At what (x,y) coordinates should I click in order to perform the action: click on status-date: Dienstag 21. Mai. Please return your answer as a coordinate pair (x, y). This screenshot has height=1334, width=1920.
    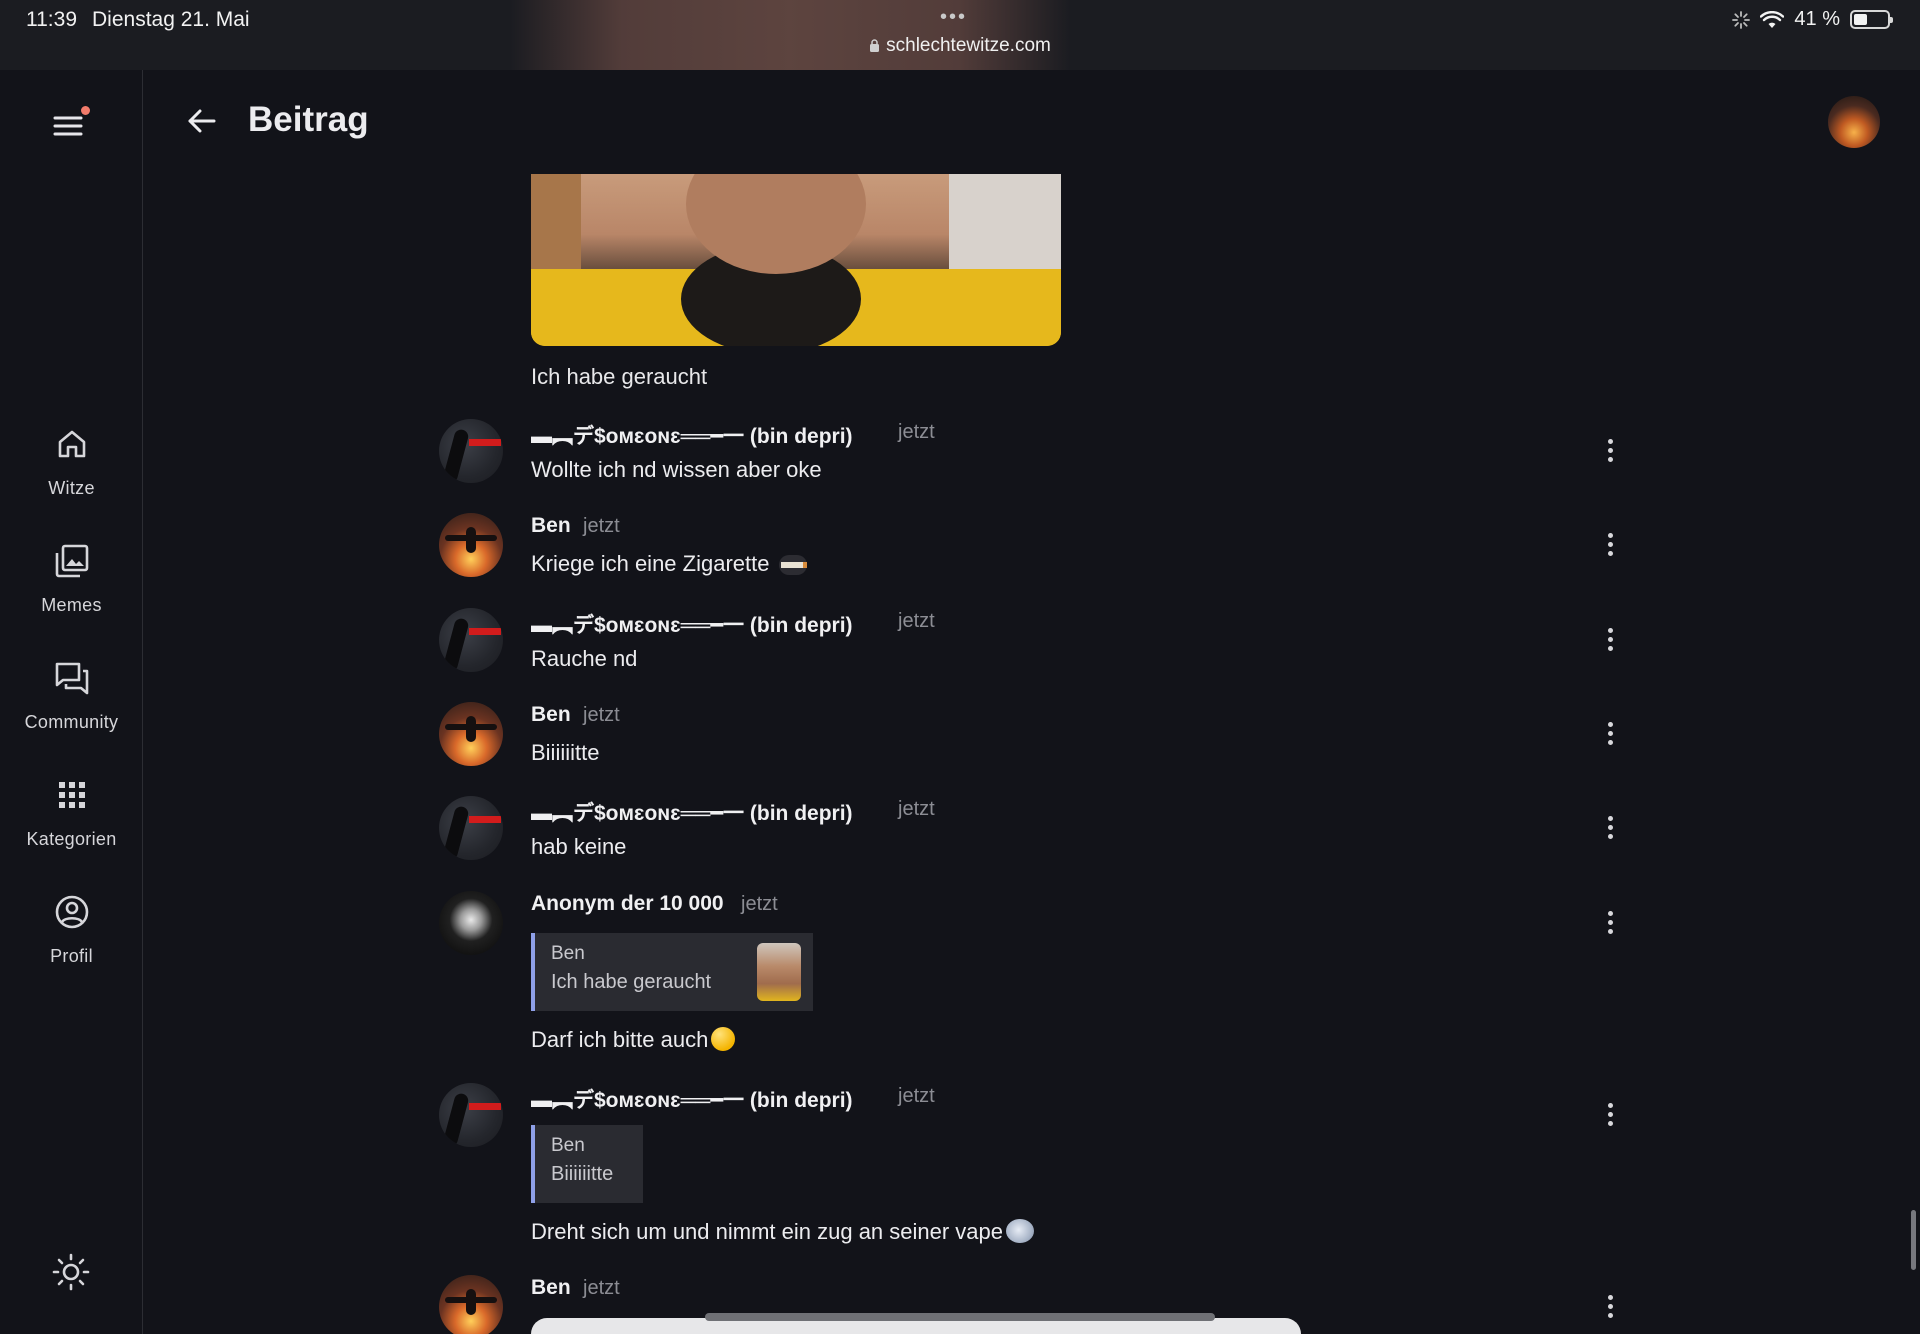
    Looking at the image, I should click on (171, 19).